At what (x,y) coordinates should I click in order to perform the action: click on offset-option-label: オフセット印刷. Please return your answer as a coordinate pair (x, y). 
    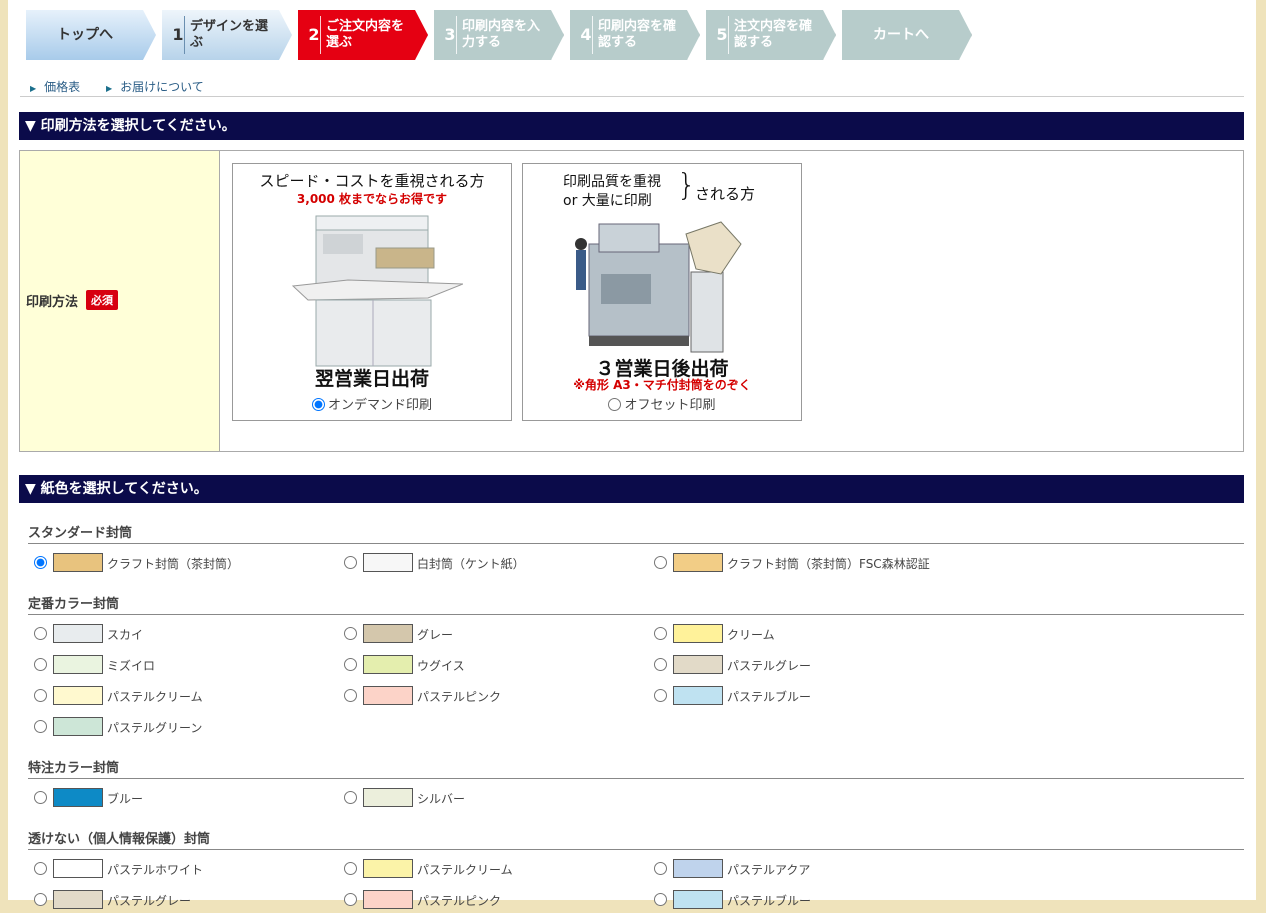
    Looking at the image, I should click on (670, 405).